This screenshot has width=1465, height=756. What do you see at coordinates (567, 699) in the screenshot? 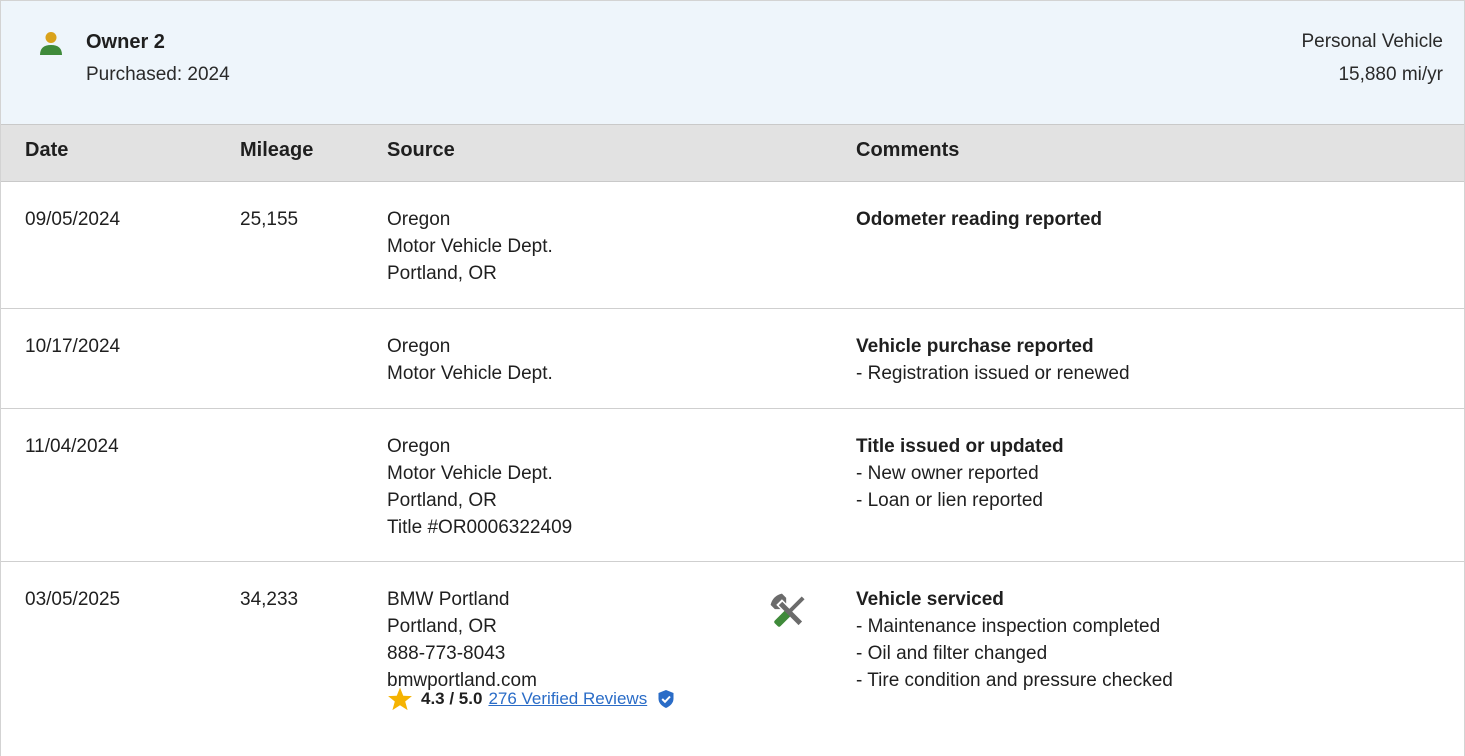
I see `verified-reviews-link: 276 Verified Reviews` at bounding box center [567, 699].